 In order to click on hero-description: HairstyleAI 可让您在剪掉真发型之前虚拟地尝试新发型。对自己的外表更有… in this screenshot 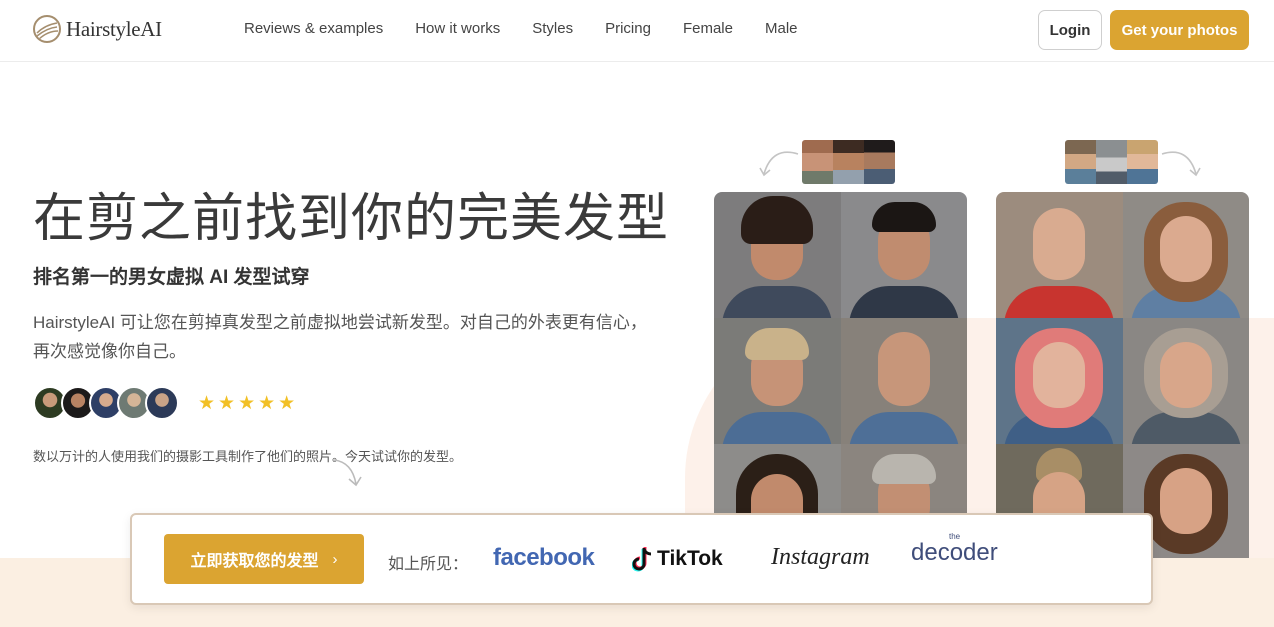, I will do `click(340, 337)`.